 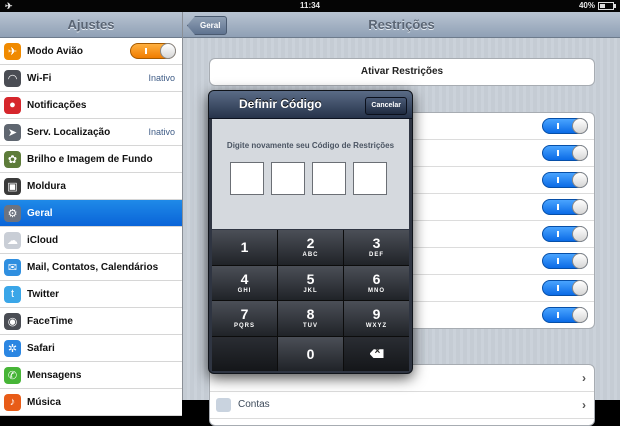 What do you see at coordinates (50, 321) in the screenshot?
I see `sidebar-item-label: FaceTime` at bounding box center [50, 321].